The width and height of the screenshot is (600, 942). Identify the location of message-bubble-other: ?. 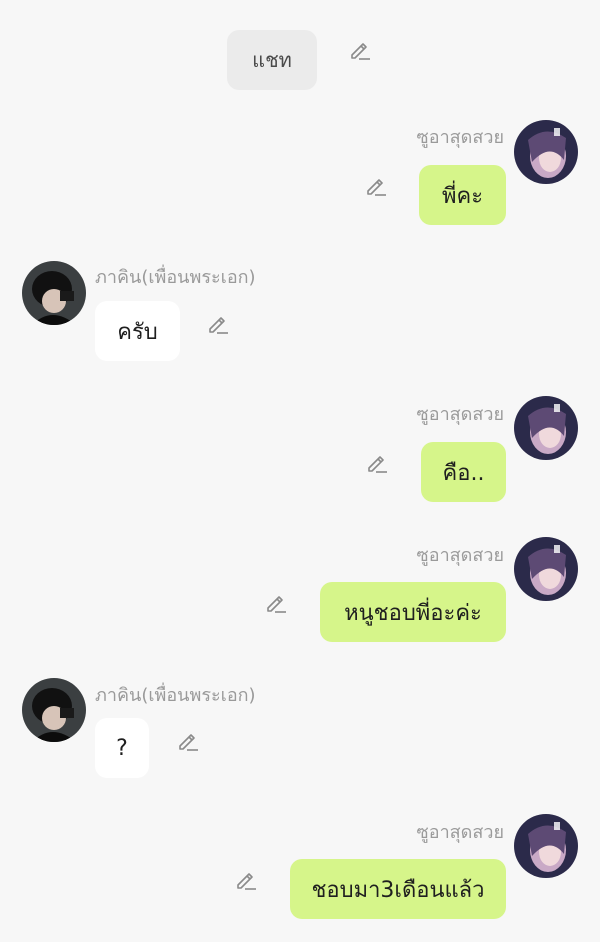
(122, 748).